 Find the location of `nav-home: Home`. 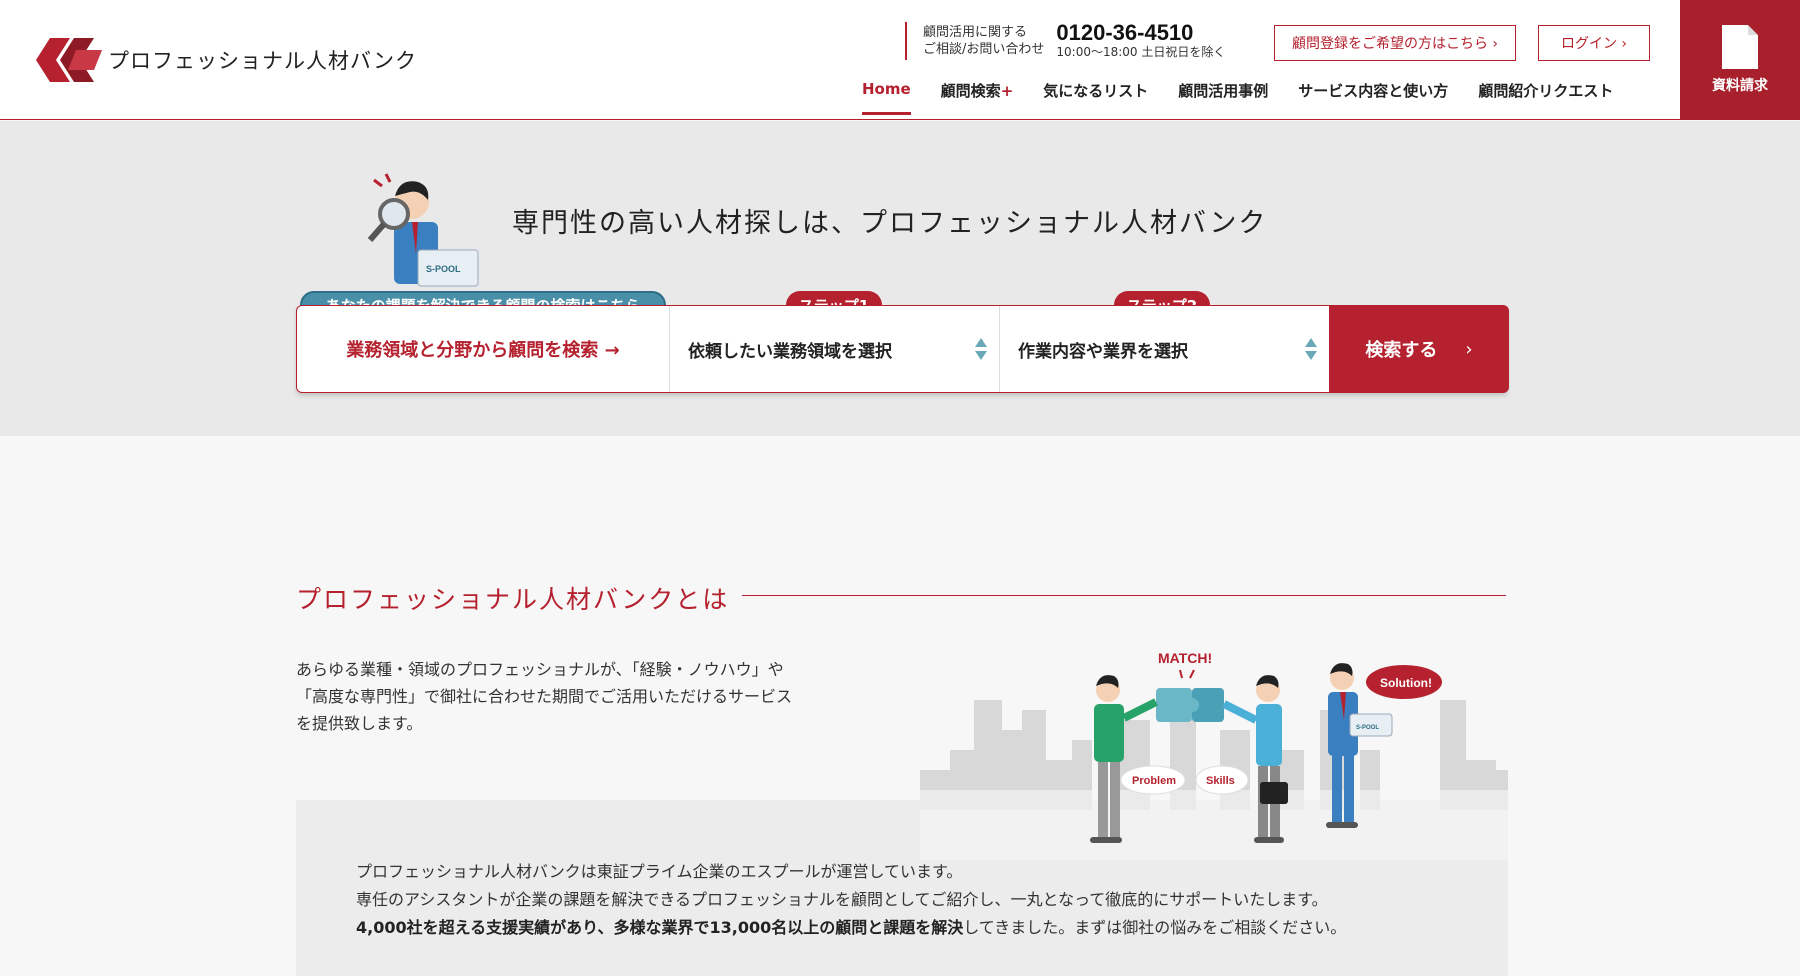

nav-home: Home is located at coordinates (886, 97).